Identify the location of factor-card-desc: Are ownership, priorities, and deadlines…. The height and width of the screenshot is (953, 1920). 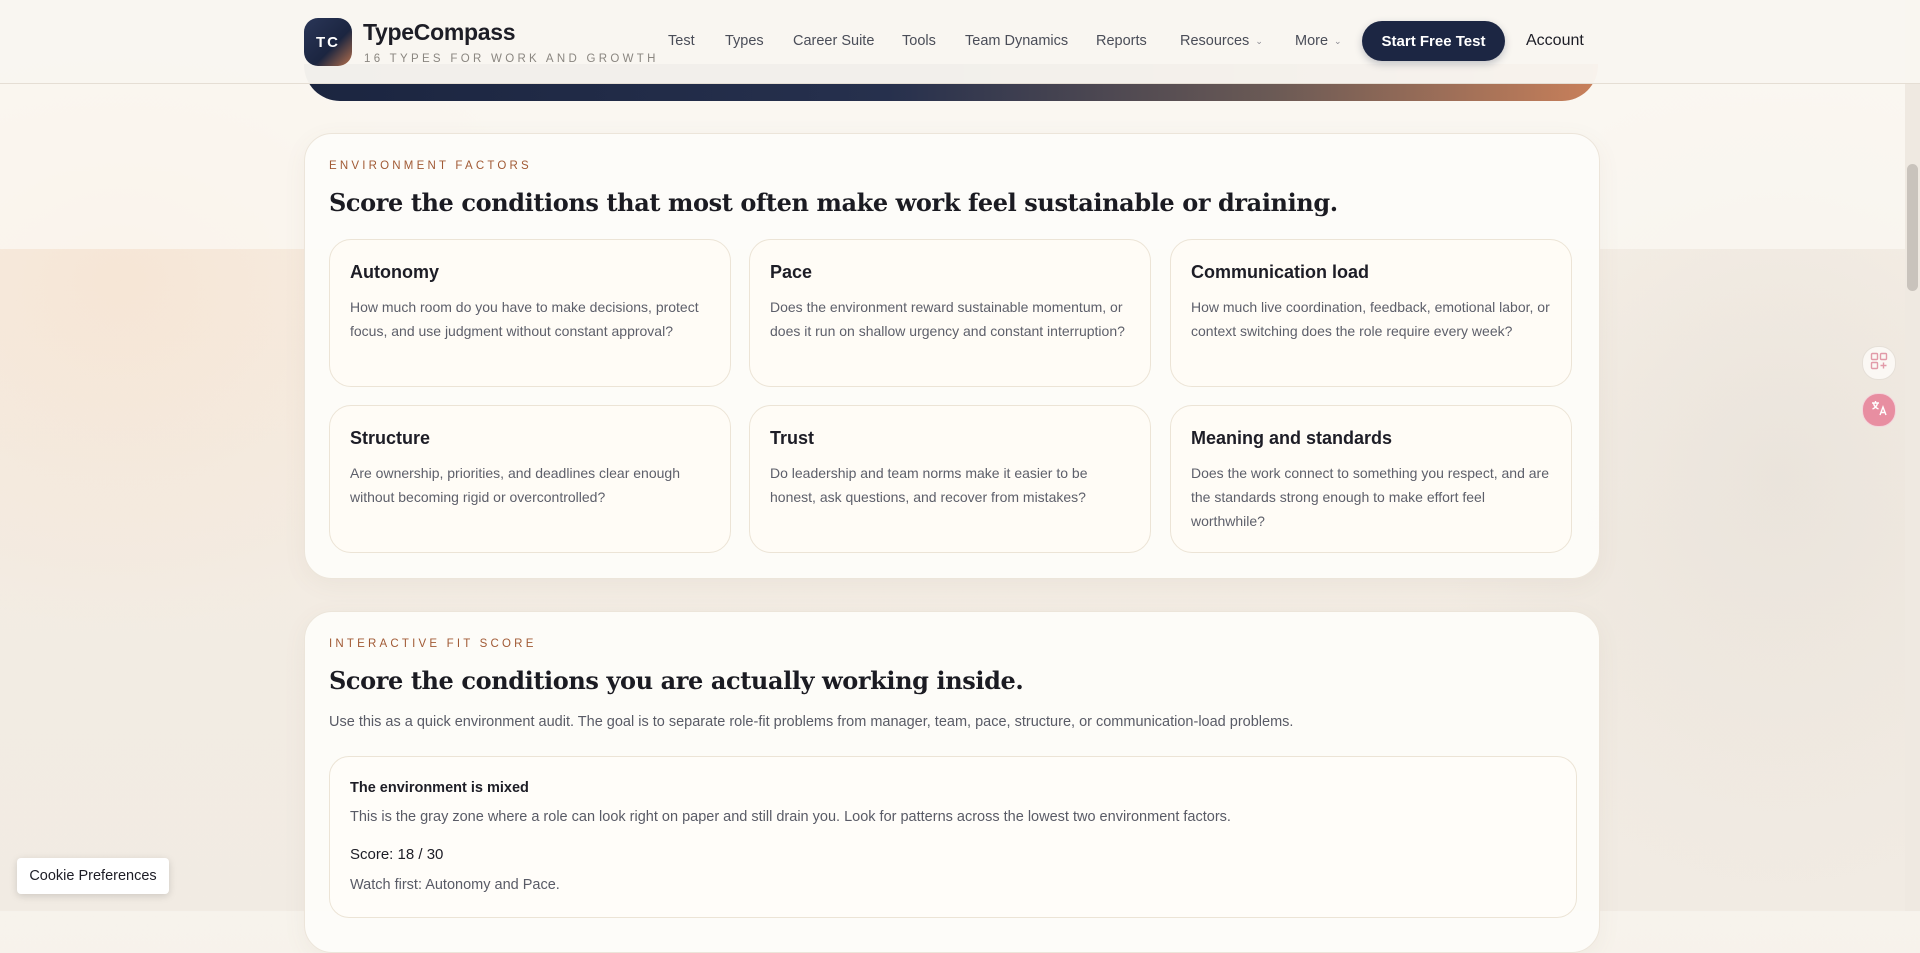
(515, 485).